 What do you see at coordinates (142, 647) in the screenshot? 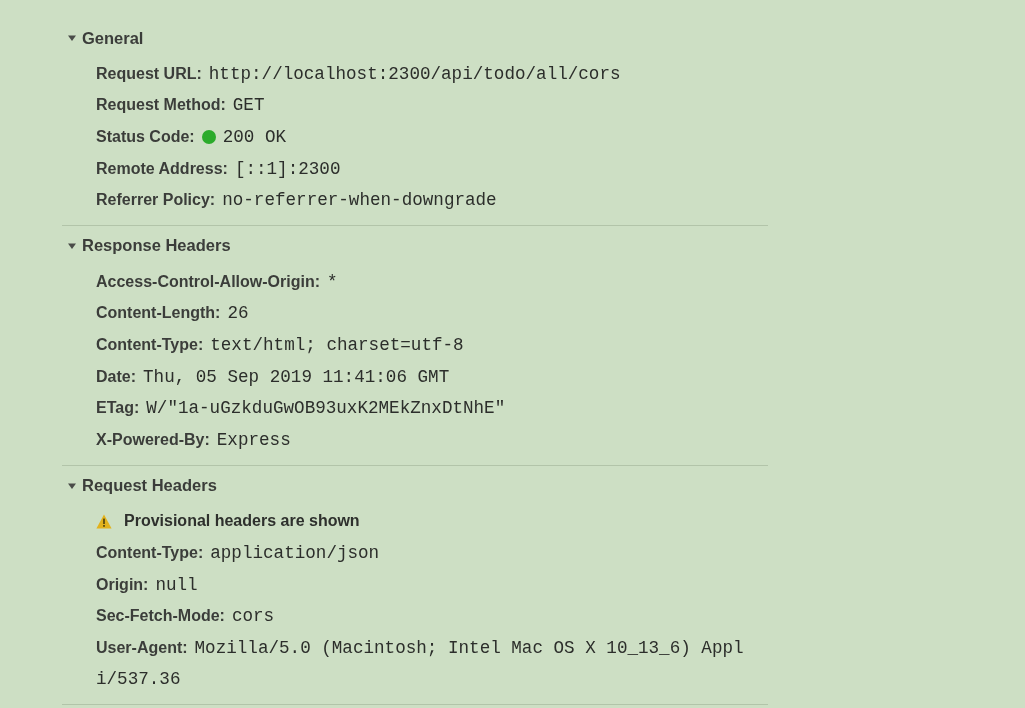
I see `header-name: User-Agent:` at bounding box center [142, 647].